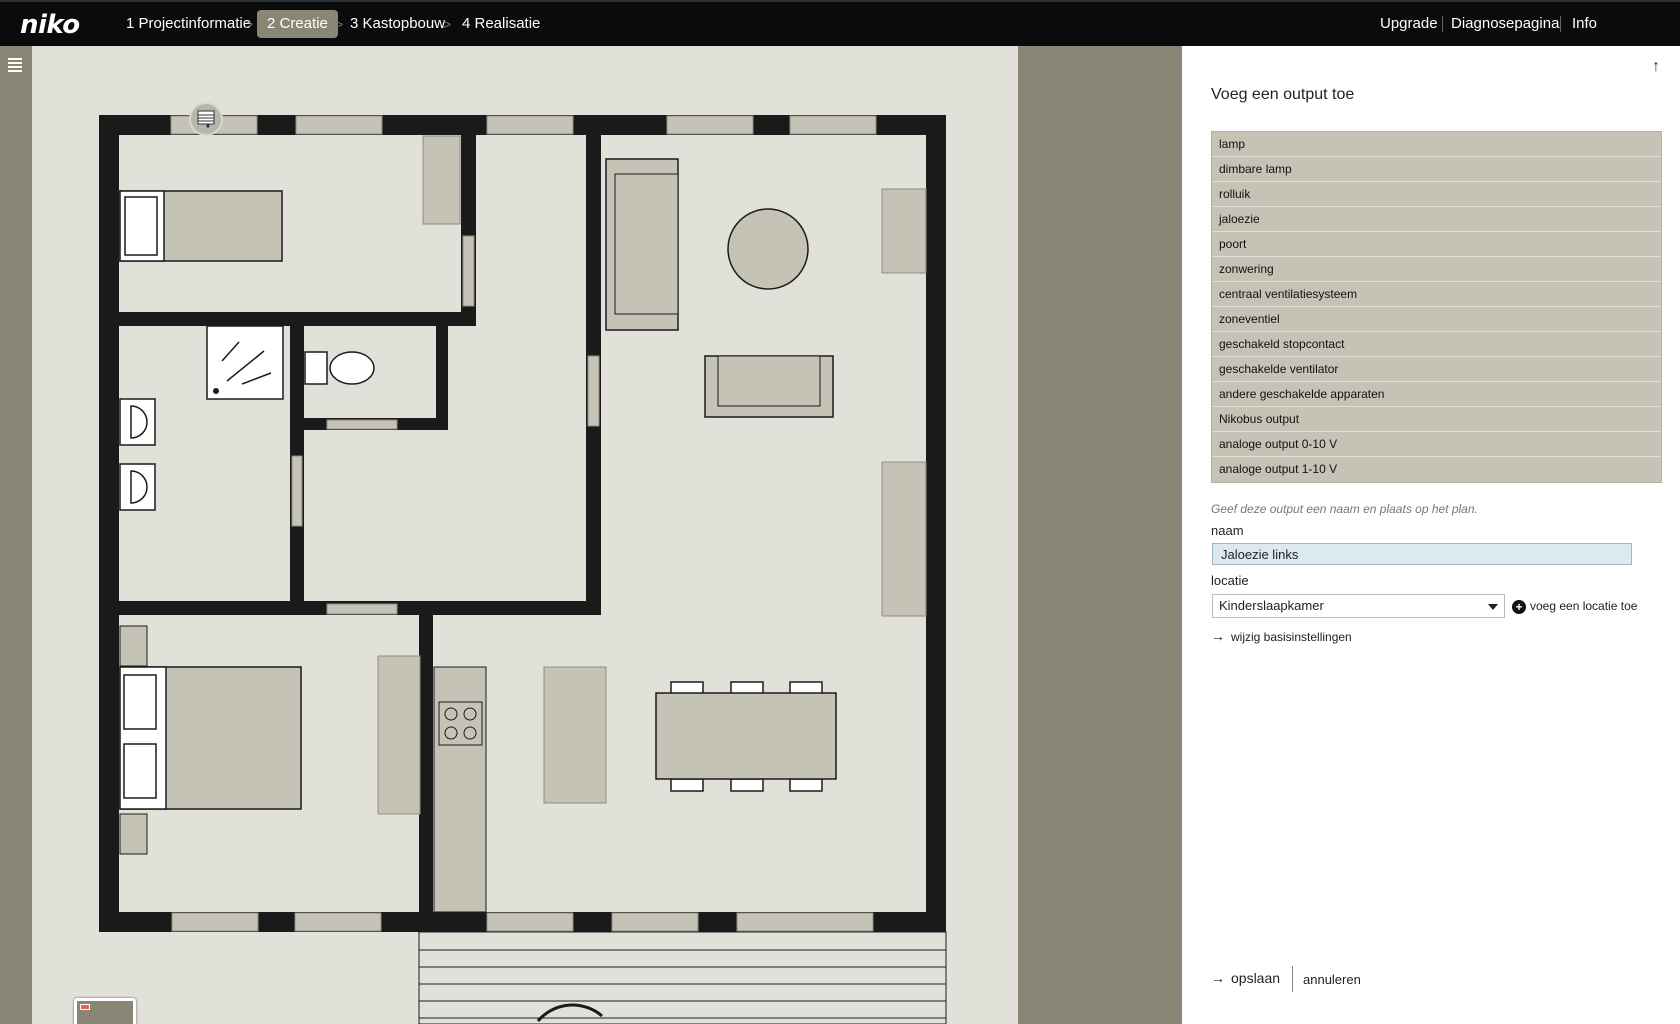  I want to click on upgrade-link: Upgrade, so click(1409, 24).